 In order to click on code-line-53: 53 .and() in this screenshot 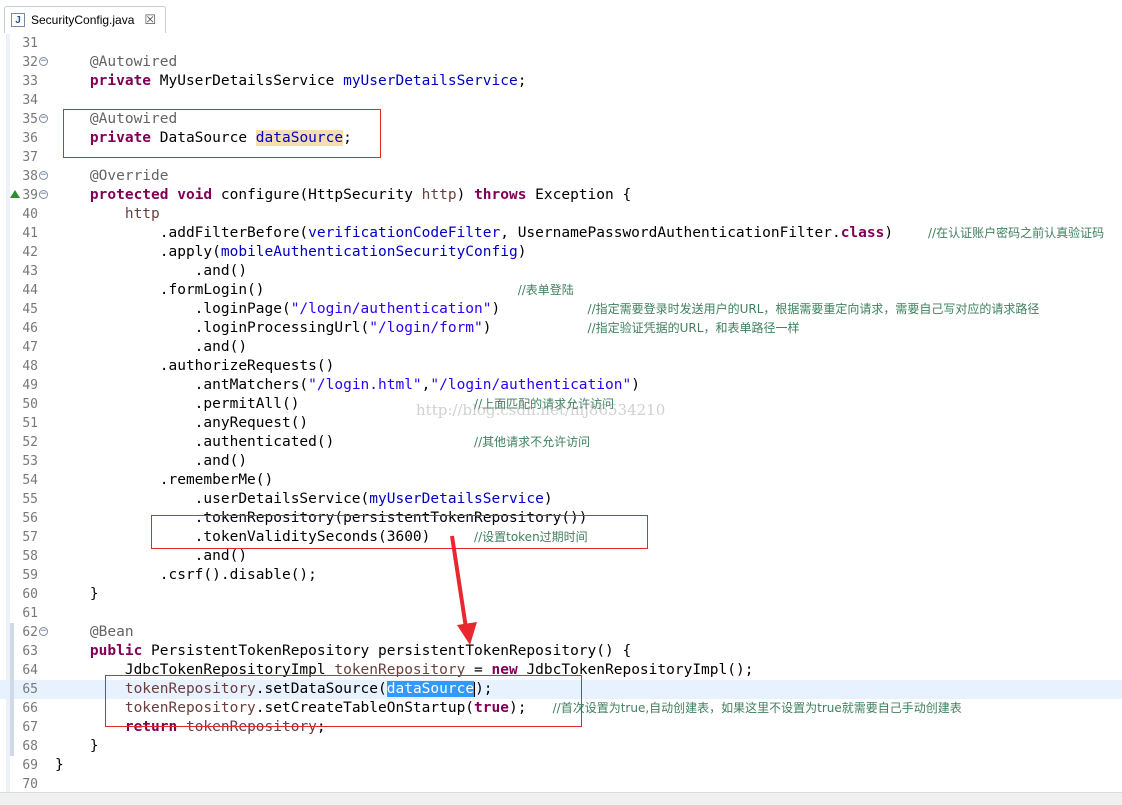, I will do `click(561, 461)`.